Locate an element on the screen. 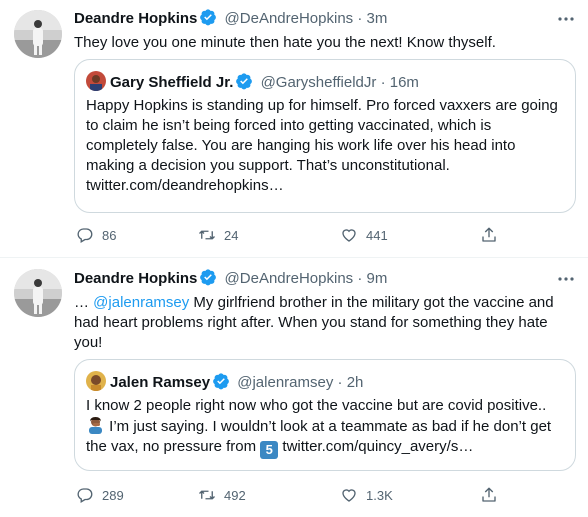 The image size is (588, 517). tweet-header: Deandre Hopkins @DeAndreHopkins · 3m is located at coordinates (325, 19).